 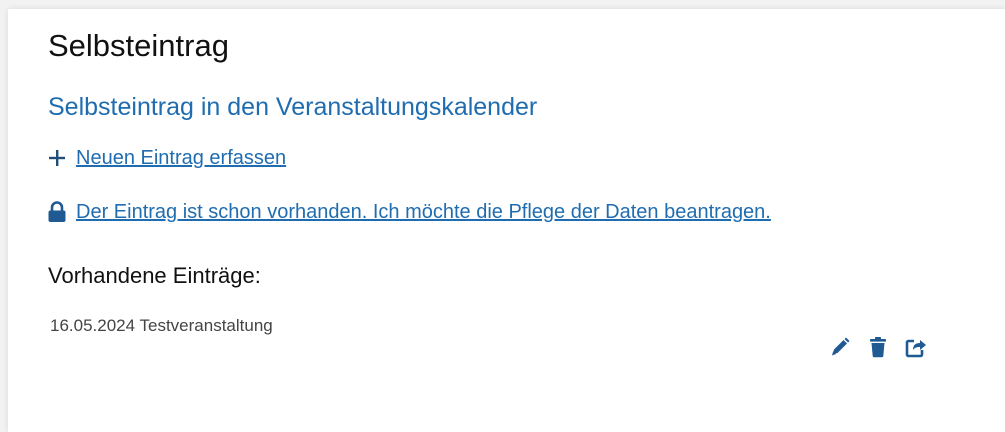 What do you see at coordinates (500, 344) in the screenshot?
I see `list-item: 16.05.2024 Testveranstaltung` at bounding box center [500, 344].